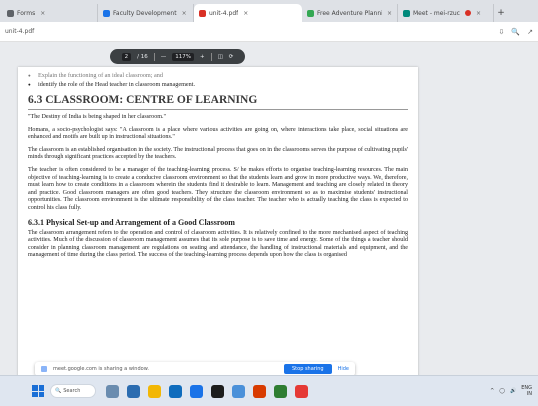 The height and width of the screenshot is (406, 538). I want to click on zoom-level-input: 117%, so click(183, 56).